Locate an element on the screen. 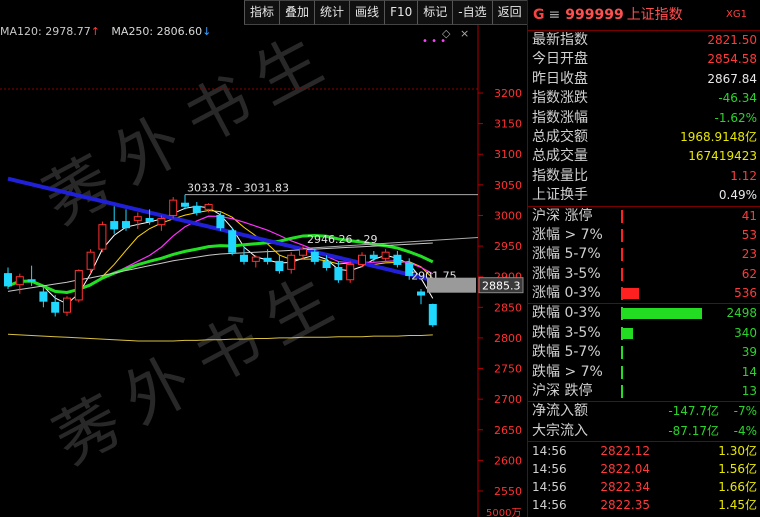 The height and width of the screenshot is (517, 760). stat-row: 最新指数 2821.50 is located at coordinates (644, 40).